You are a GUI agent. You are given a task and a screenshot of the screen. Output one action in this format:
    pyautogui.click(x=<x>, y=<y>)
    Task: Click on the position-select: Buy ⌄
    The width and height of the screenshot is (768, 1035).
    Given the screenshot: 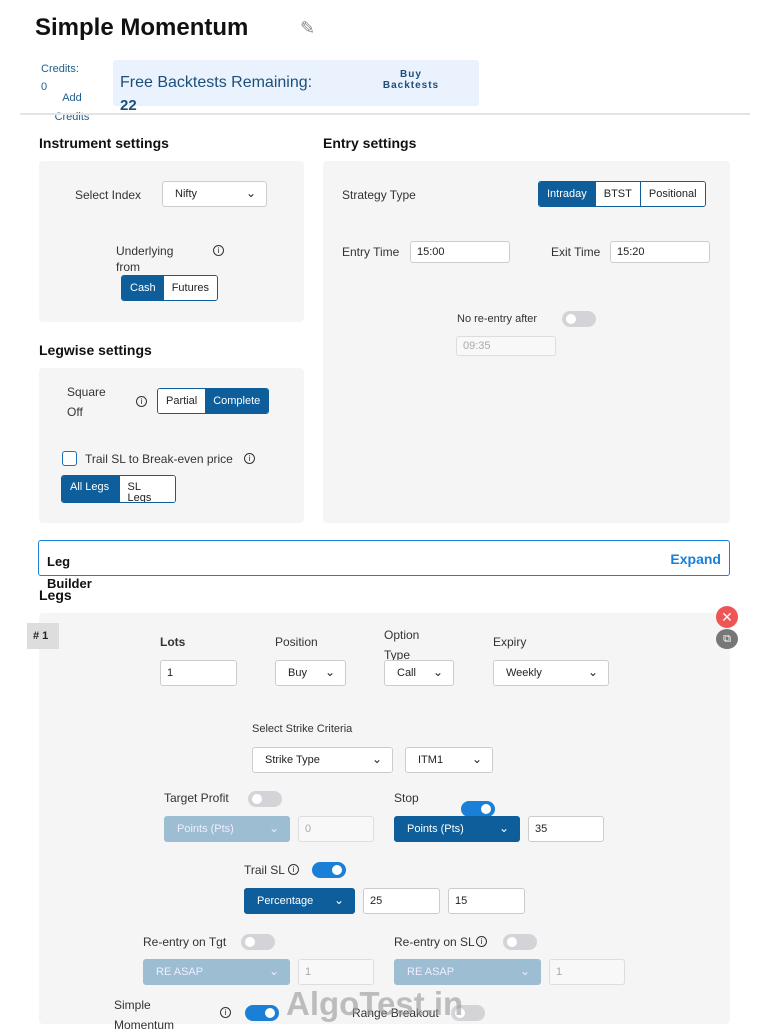 What is the action you would take?
    pyautogui.click(x=310, y=673)
    